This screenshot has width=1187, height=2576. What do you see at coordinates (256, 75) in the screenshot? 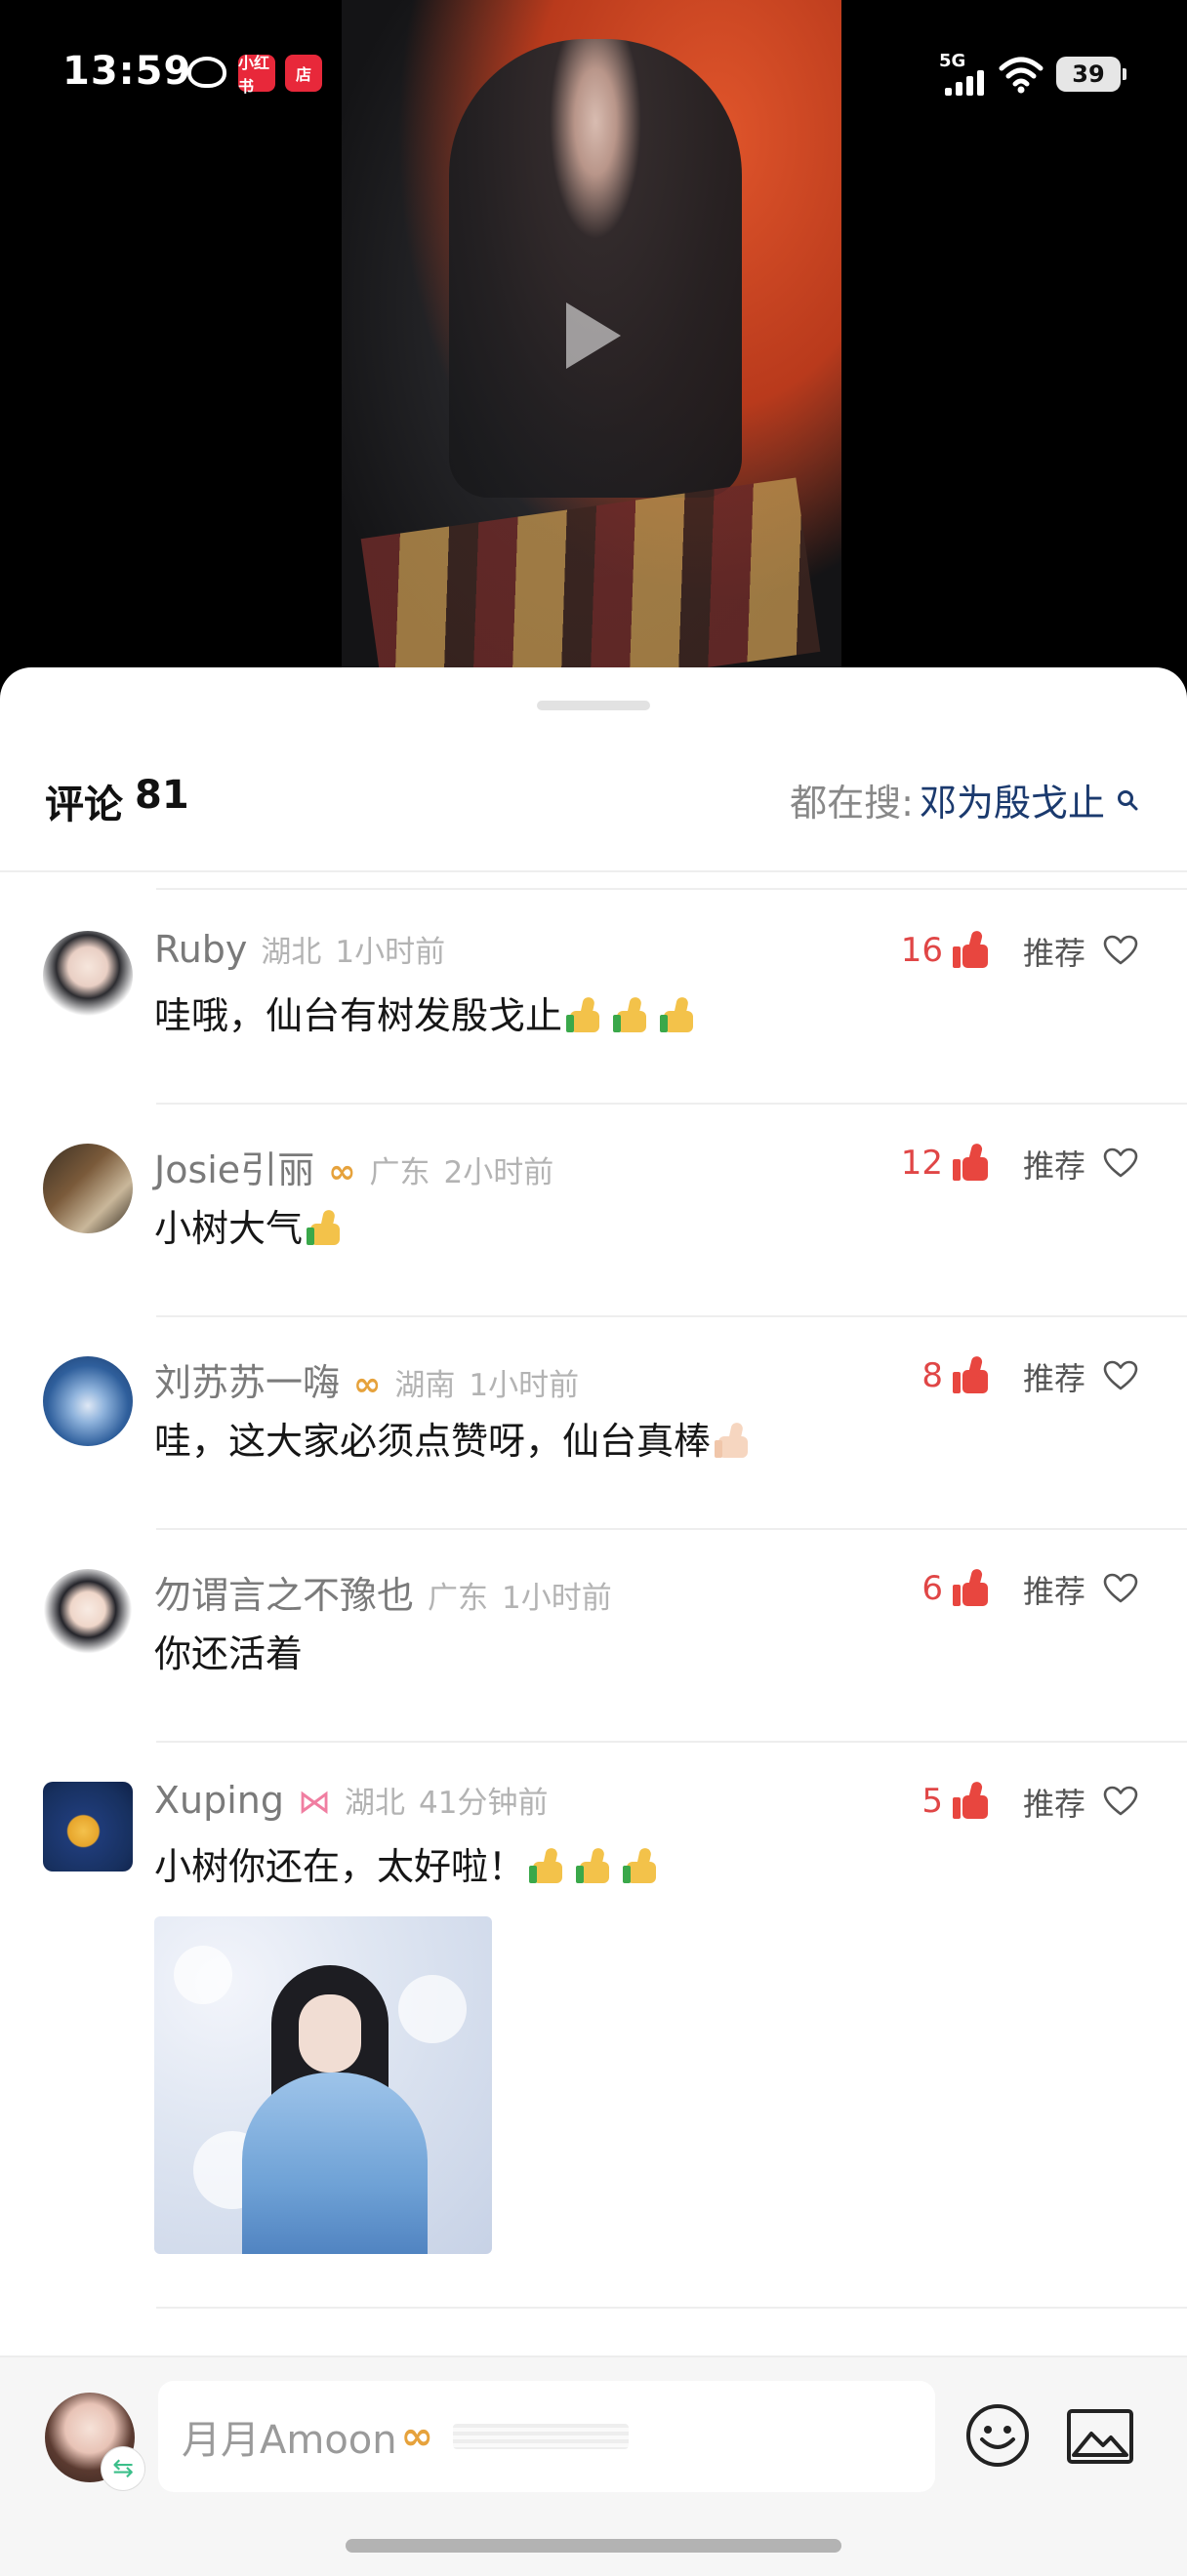
I see `xiaohongshu-badge-icon: 小红书` at bounding box center [256, 75].